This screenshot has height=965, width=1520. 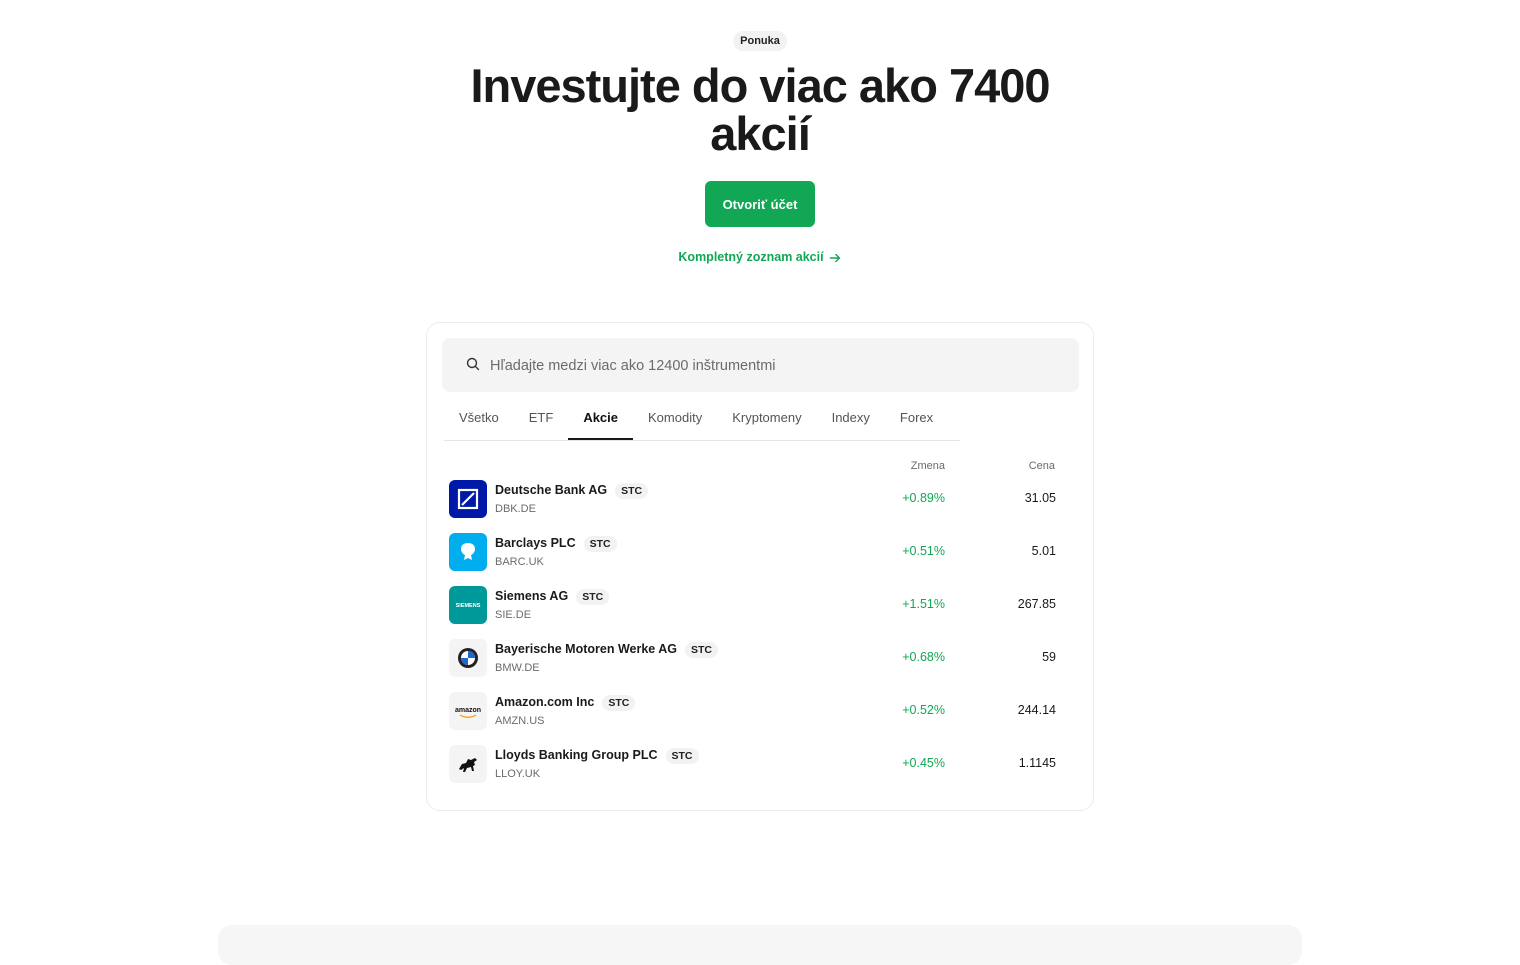 I want to click on tab-etf: ETF, so click(x=541, y=421).